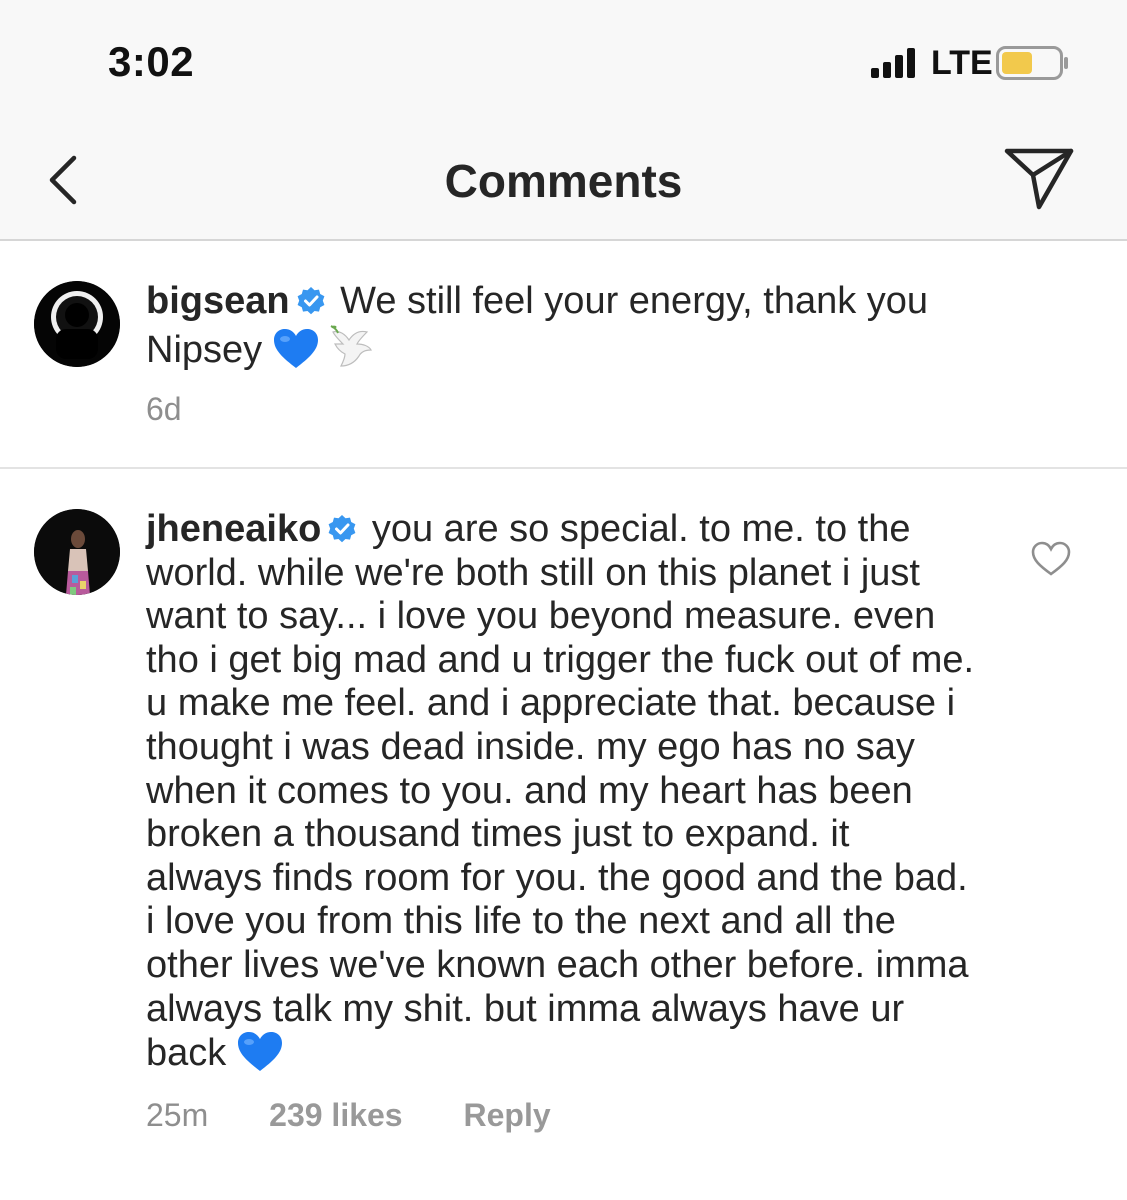 This screenshot has height=1200, width=1127. Describe the element at coordinates (1039, 179) in the screenshot. I see `paper-plane-icon` at that location.